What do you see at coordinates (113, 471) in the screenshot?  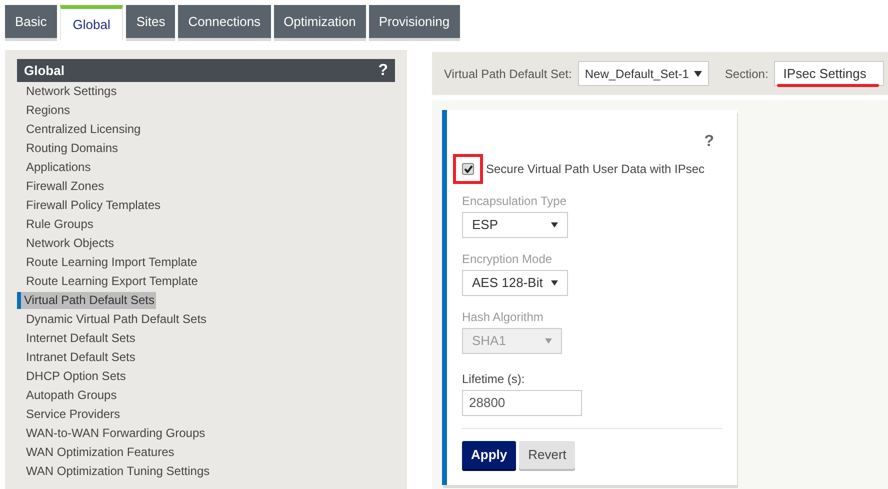 I see `sidebar-item: WAN Optimization Tuning Settings` at bounding box center [113, 471].